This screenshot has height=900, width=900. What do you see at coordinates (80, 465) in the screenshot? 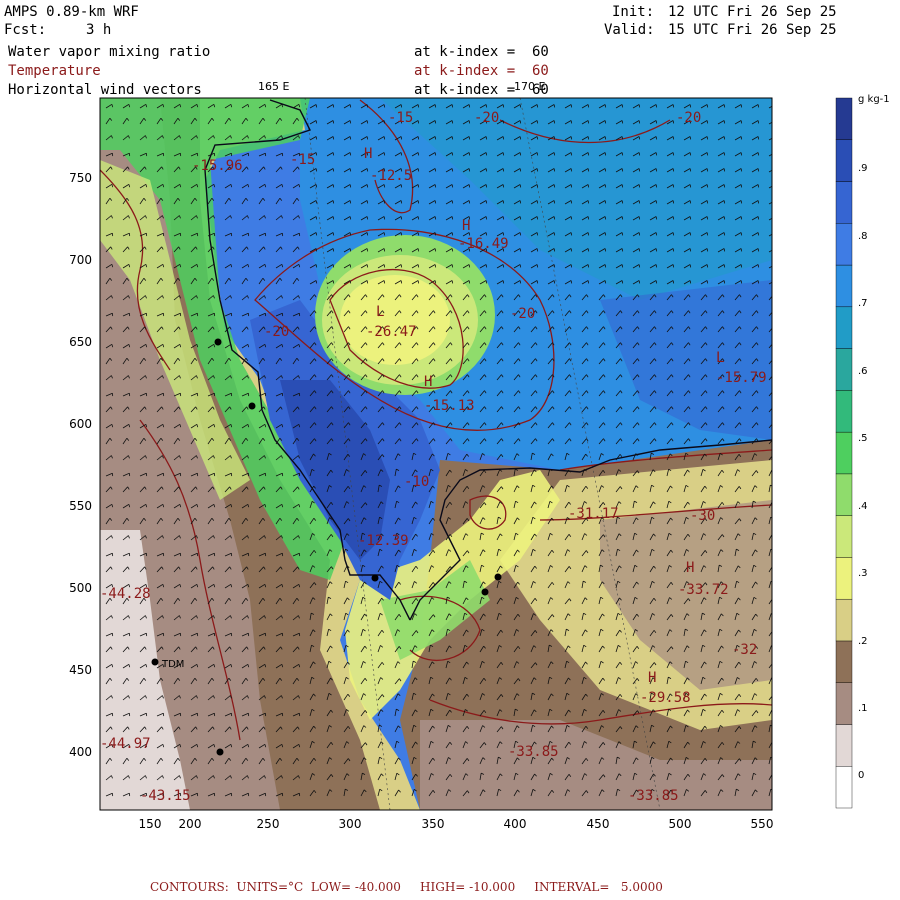
I see `y-axis: 750 700 650 600 550 500 450 400` at bounding box center [80, 465].